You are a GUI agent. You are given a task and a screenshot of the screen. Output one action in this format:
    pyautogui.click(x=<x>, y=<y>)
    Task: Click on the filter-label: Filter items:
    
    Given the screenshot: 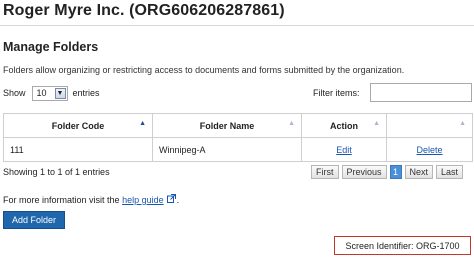 What is the action you would take?
    pyautogui.click(x=336, y=93)
    